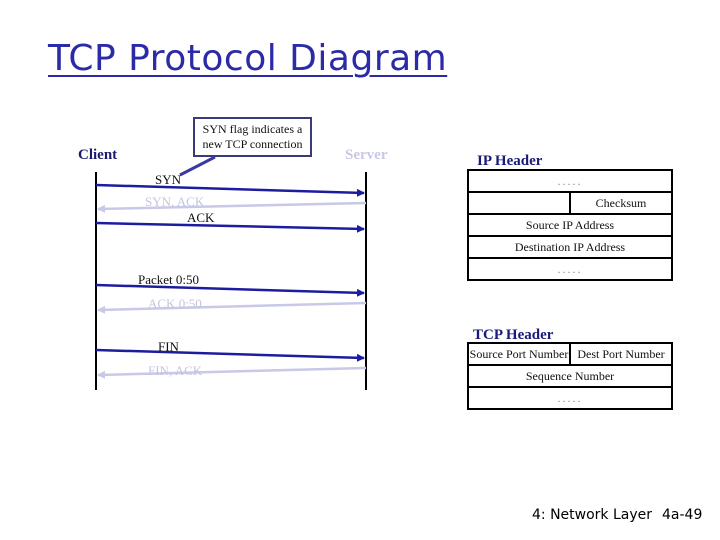 This screenshot has width=720, height=540. Describe the element at coordinates (230, 190) in the screenshot. I see `message-arrow-syn` at that location.